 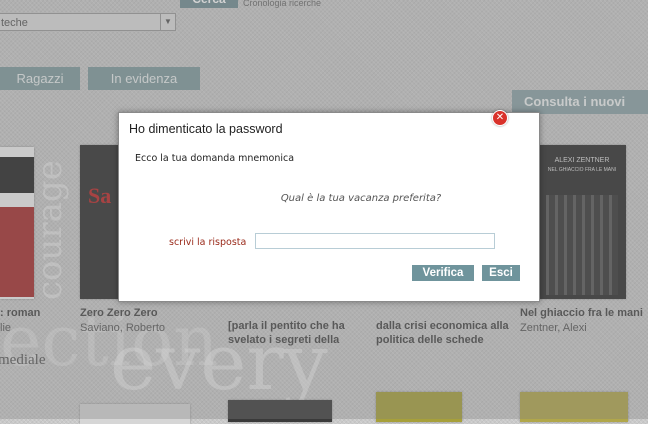 What do you see at coordinates (215, 158) in the screenshot?
I see `dialog-subtitle: Ecco la tua domanda mnemonica` at bounding box center [215, 158].